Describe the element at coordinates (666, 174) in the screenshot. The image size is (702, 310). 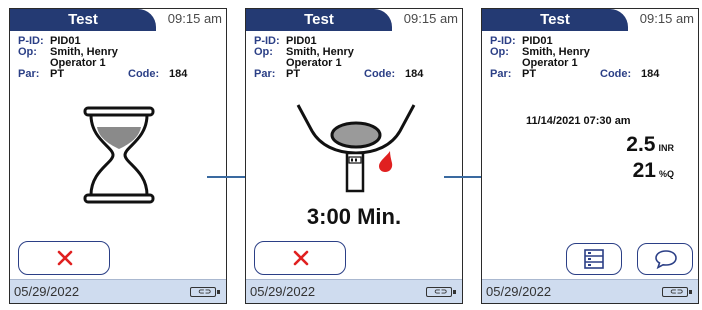
I see `q-unit: %Q` at that location.